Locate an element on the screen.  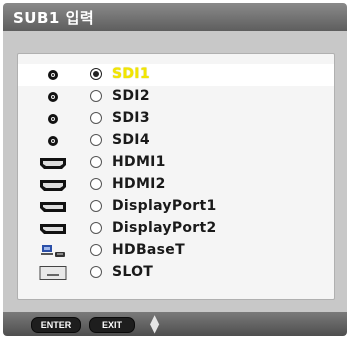
input-label: HDMI2 is located at coordinates (139, 184).